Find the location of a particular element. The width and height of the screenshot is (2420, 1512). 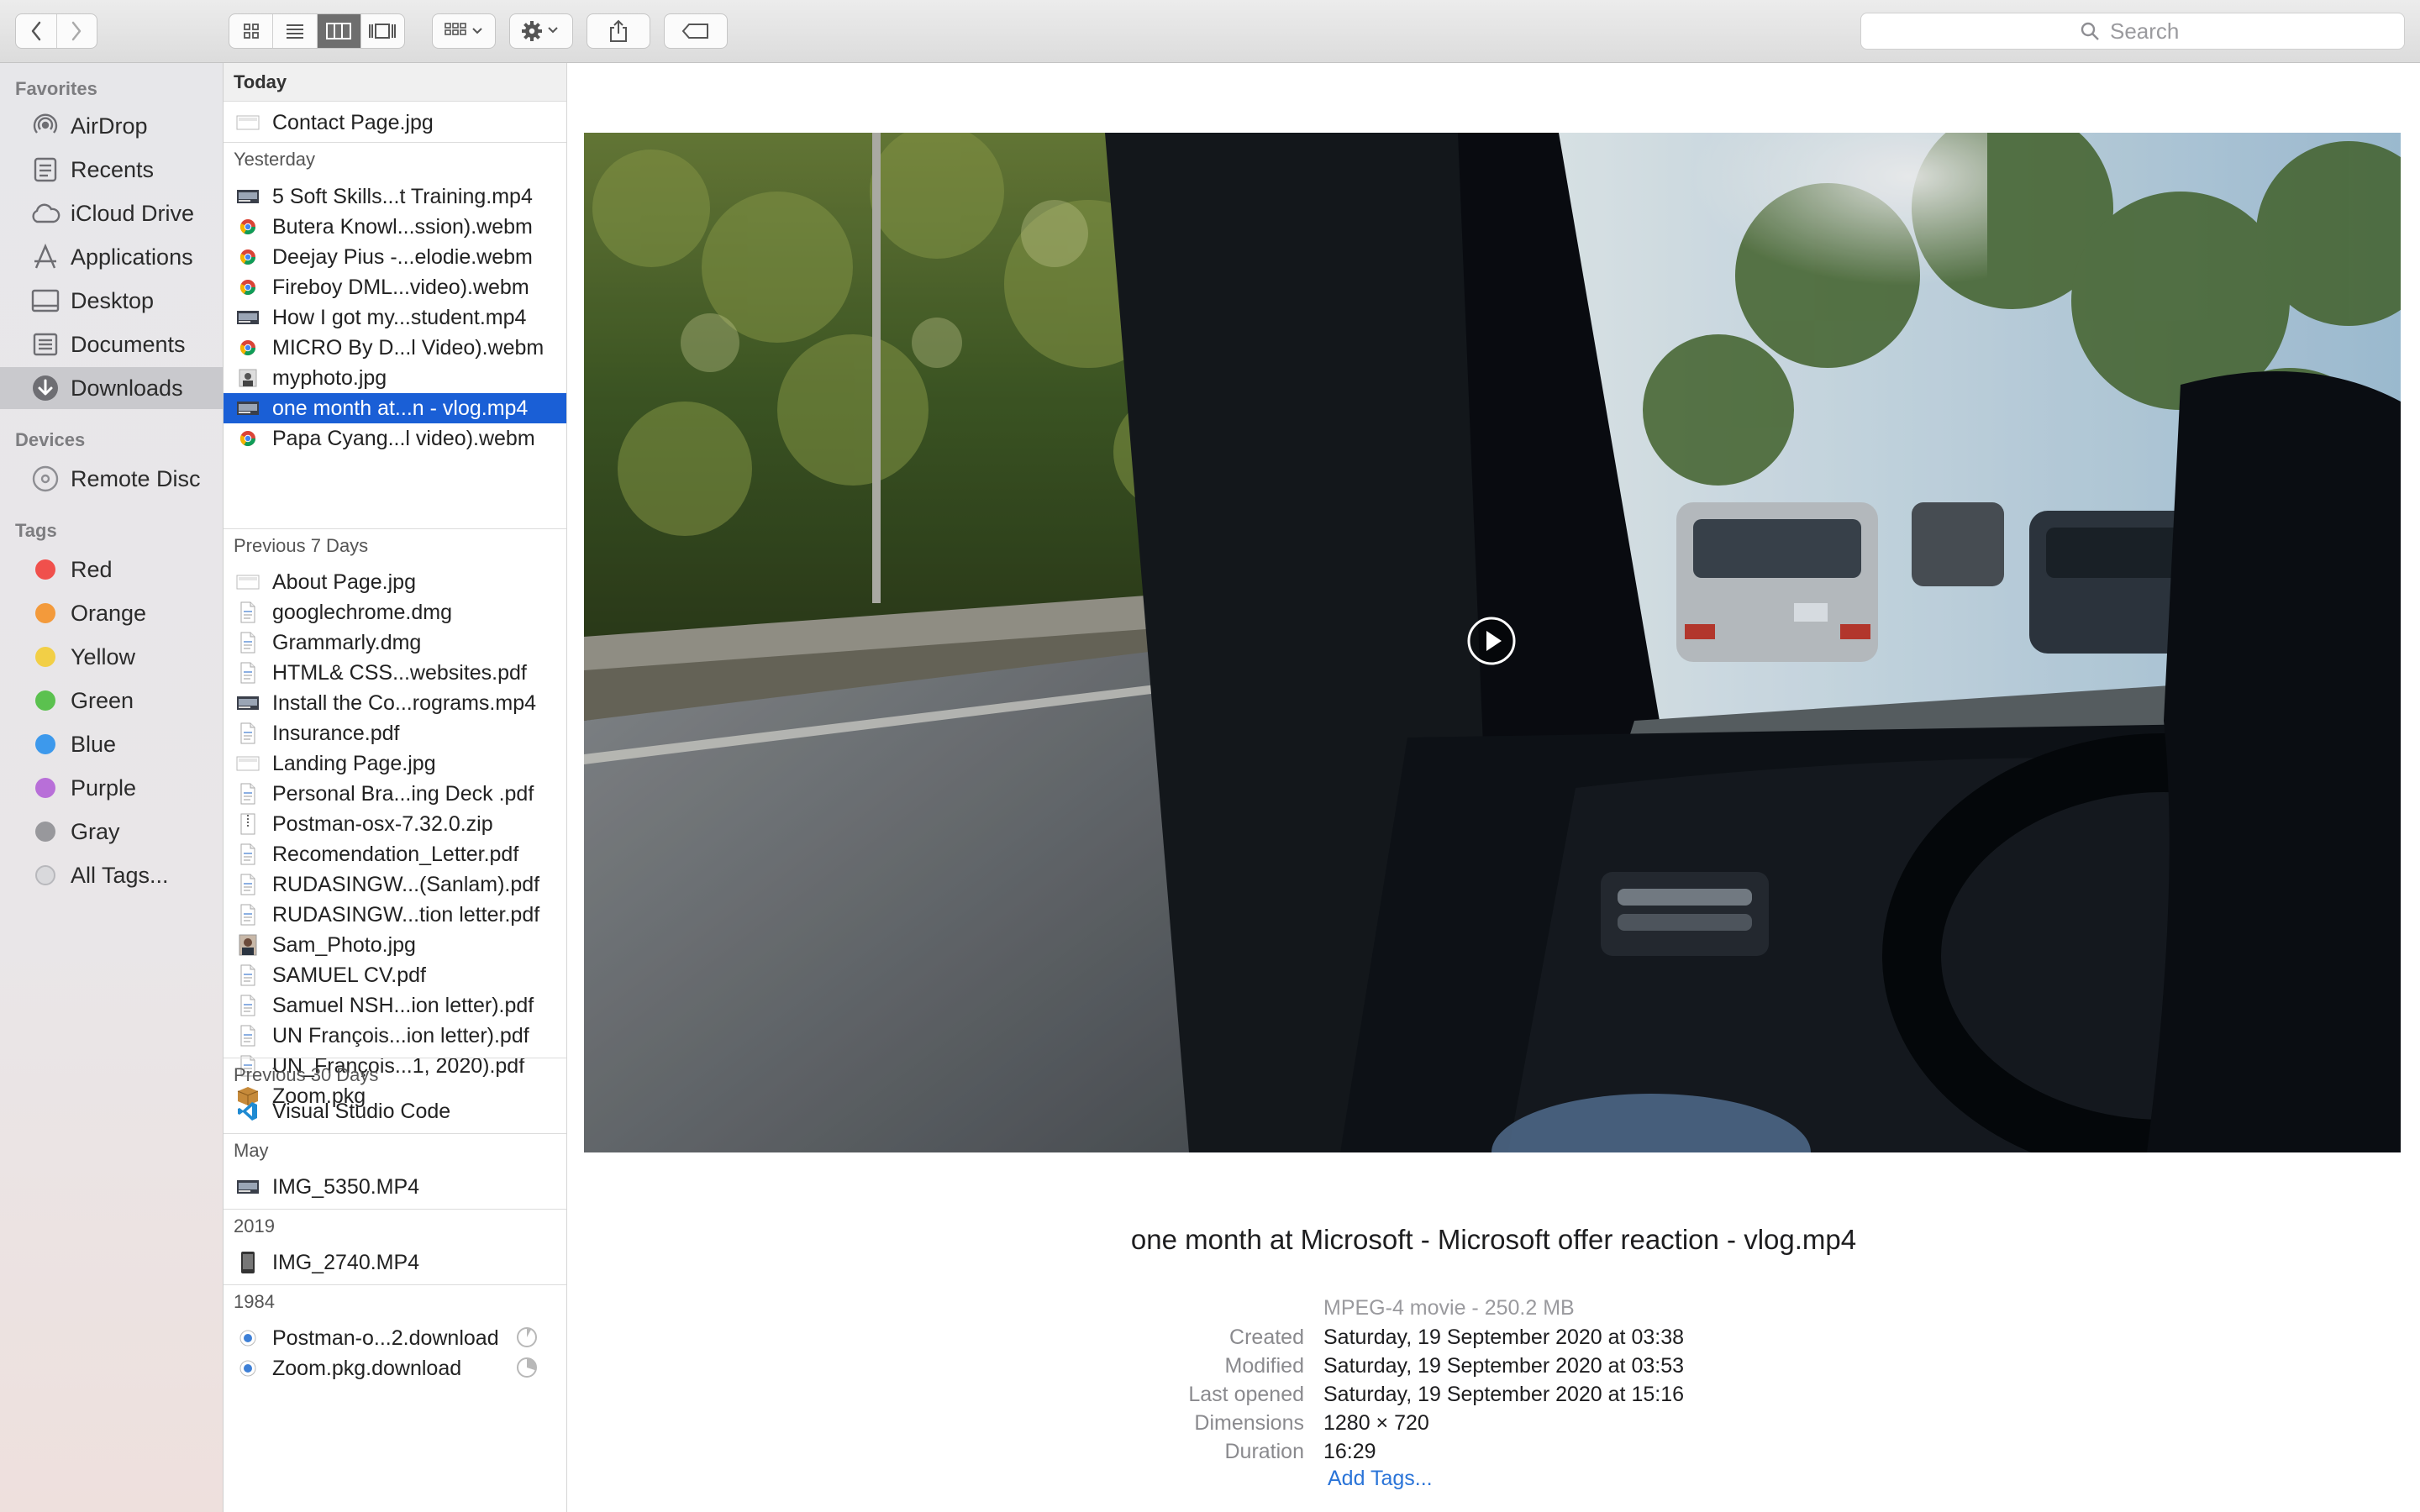

meta-key: Created is located at coordinates (1266, 1337).